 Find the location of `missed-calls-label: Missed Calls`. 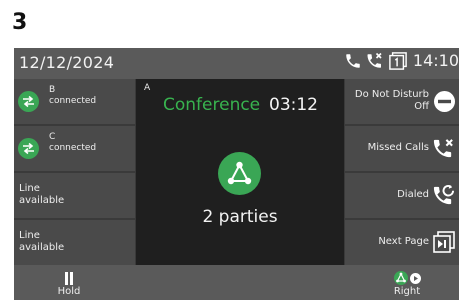

missed-calls-label: Missed Calls is located at coordinates (398, 147).